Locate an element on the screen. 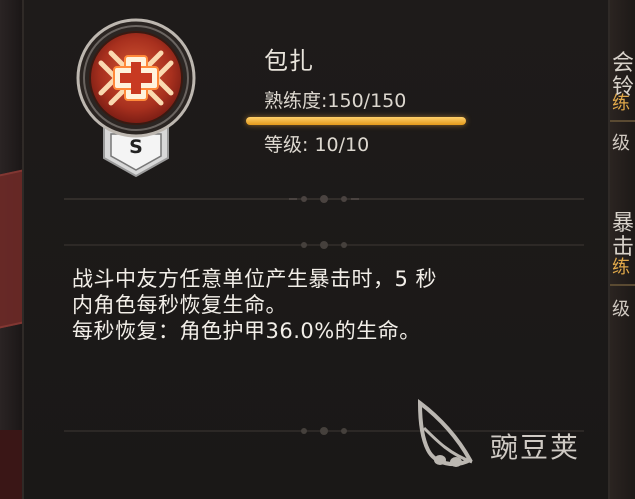  proficiency-bar-fill is located at coordinates (356, 121).